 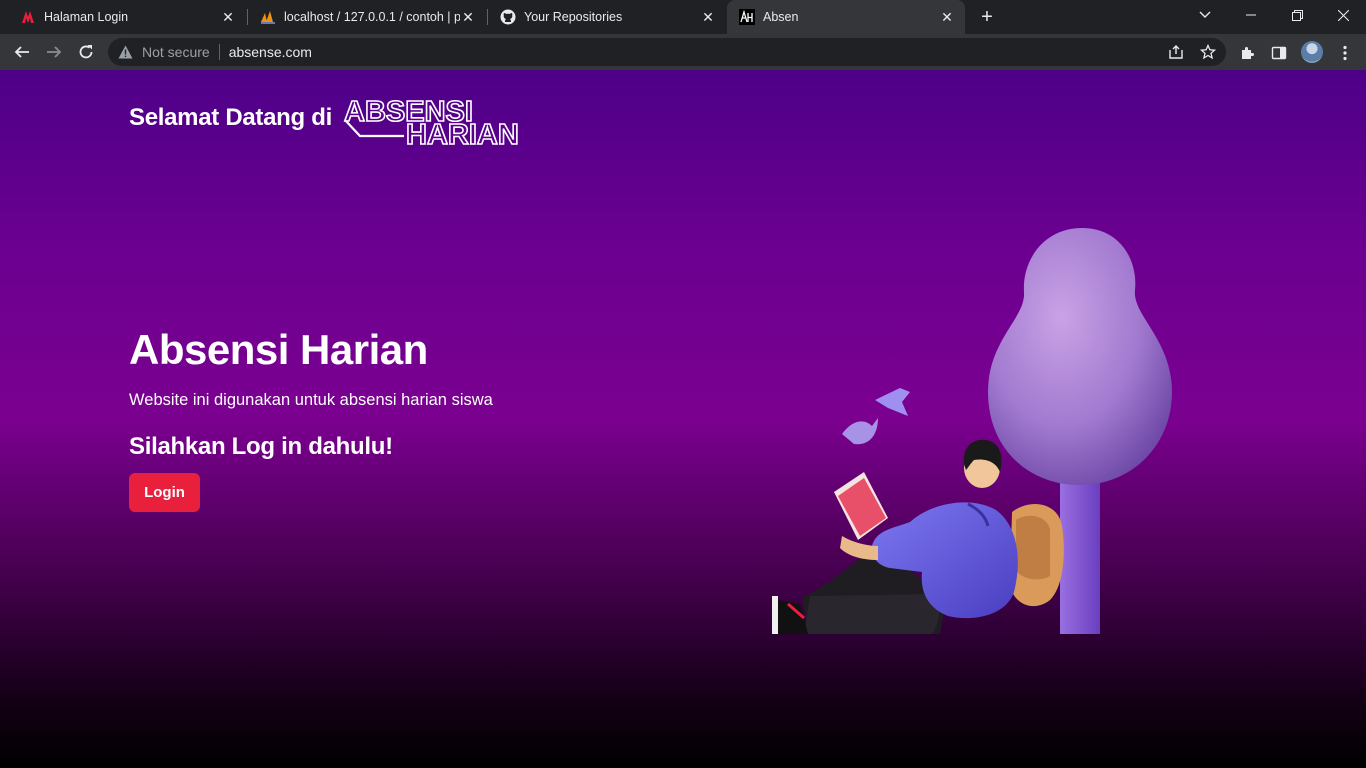 What do you see at coordinates (261, 446) in the screenshot?
I see `login-prompt: Silahkan Log in dahulu!` at bounding box center [261, 446].